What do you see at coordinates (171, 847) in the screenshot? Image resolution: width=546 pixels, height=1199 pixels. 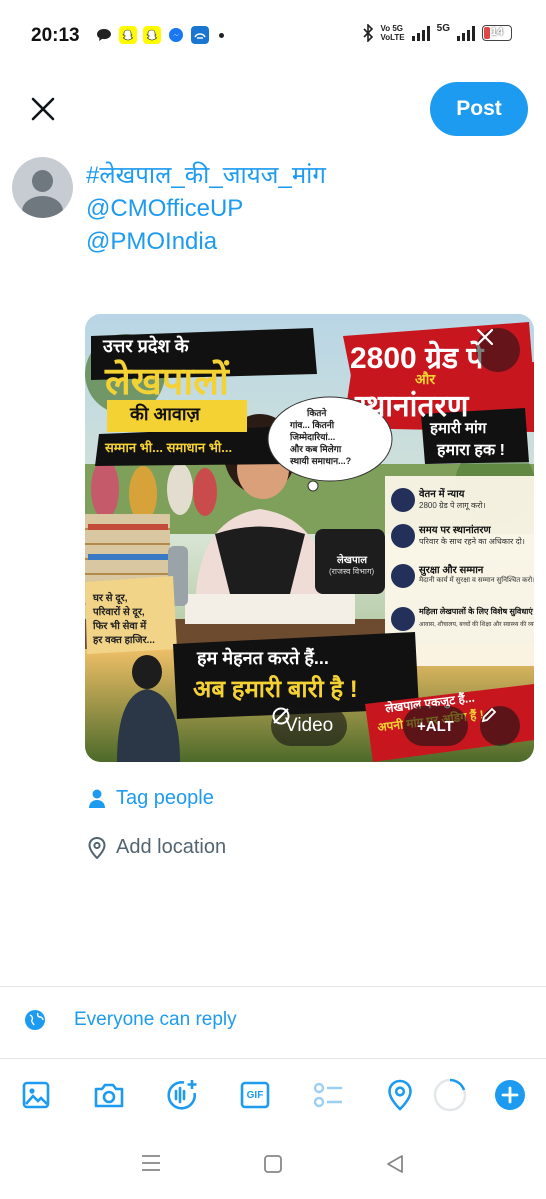 I see `add-location-label: Add location` at bounding box center [171, 847].